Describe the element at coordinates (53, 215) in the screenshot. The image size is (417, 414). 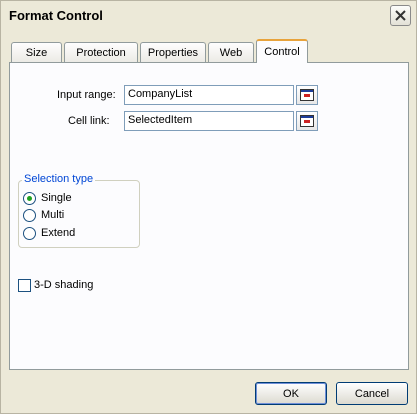
I see `radio-multi-label: Multi` at that location.